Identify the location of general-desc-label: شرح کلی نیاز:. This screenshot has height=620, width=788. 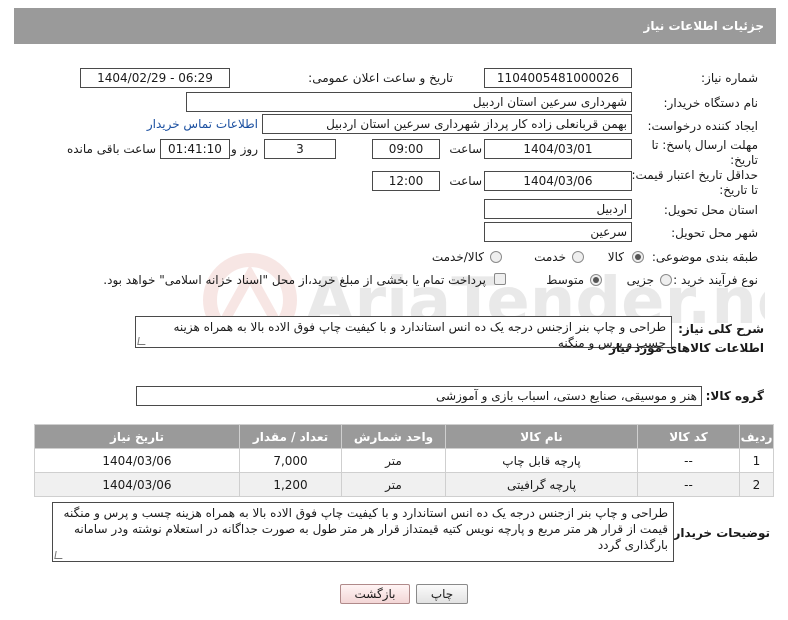
(721, 329).